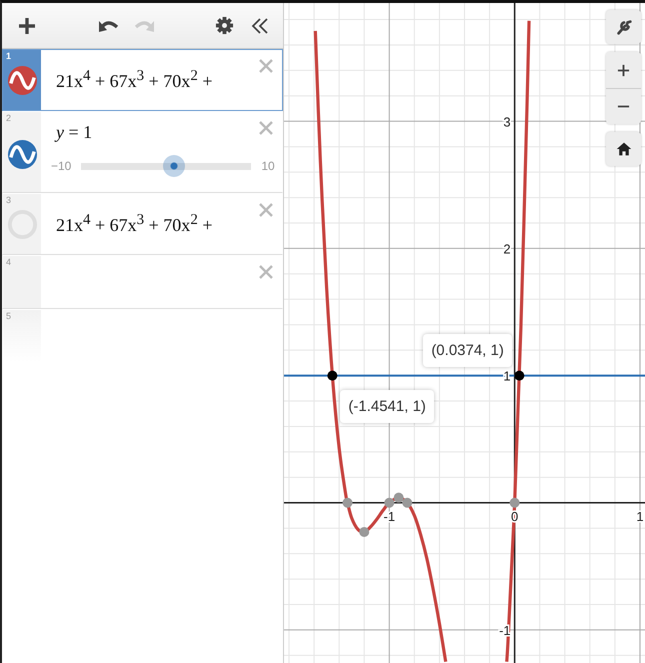 The image size is (645, 663). Describe the element at coordinates (9, 56) in the screenshot. I see `expression-number: 1` at that location.